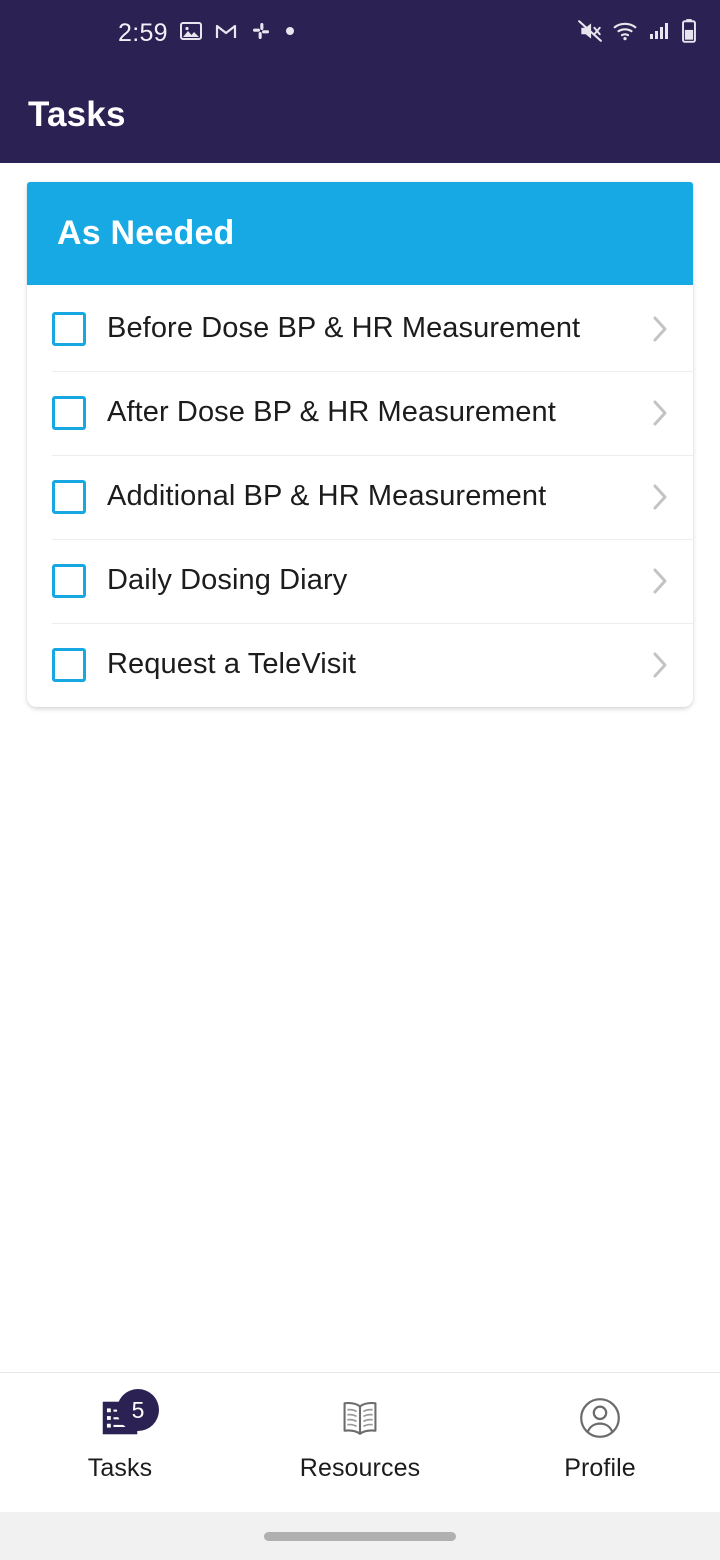 Image resolution: width=720 pixels, height=1560 pixels. I want to click on task-label: Before Dose BP & HR Measurement, so click(344, 328).